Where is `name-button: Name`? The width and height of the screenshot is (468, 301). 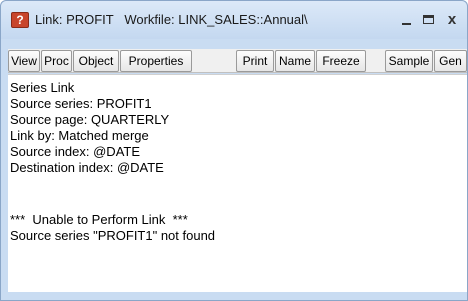
name-button: Name is located at coordinates (295, 61).